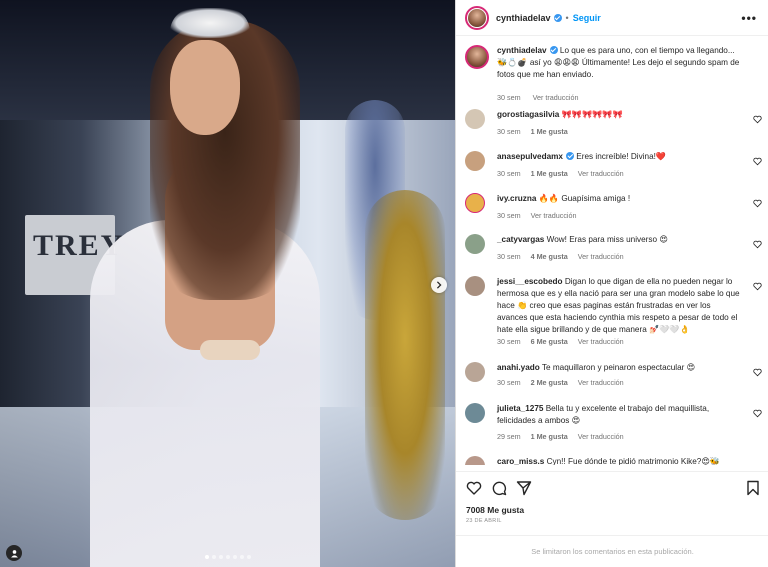  I want to click on header-username: cynthiadelav, so click(523, 18).